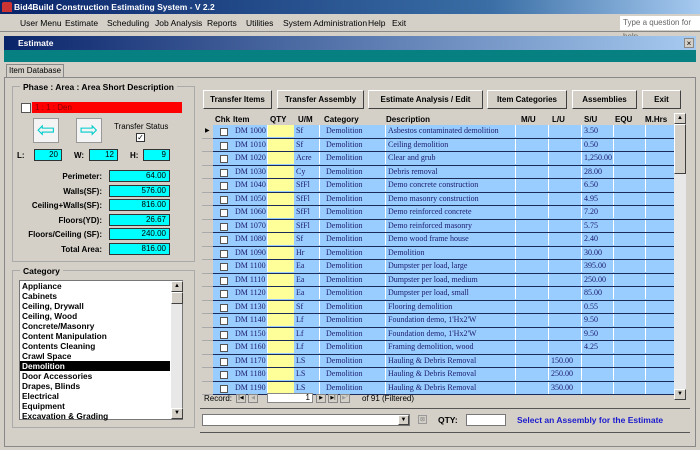 Image resolution: width=700 pixels, height=450 pixels. What do you see at coordinates (95, 306) in the screenshot?
I see `category-item: Ceiling, Drywall` at bounding box center [95, 306].